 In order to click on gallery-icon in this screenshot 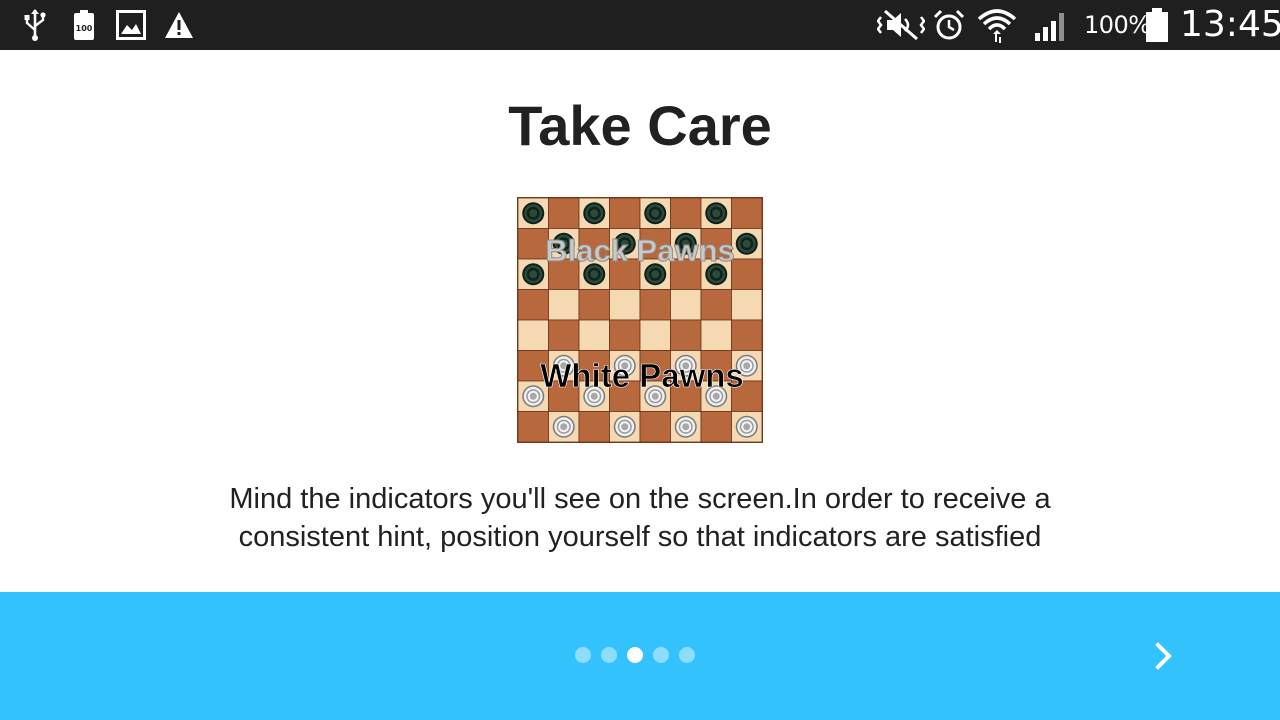, I will do `click(131, 25)`.